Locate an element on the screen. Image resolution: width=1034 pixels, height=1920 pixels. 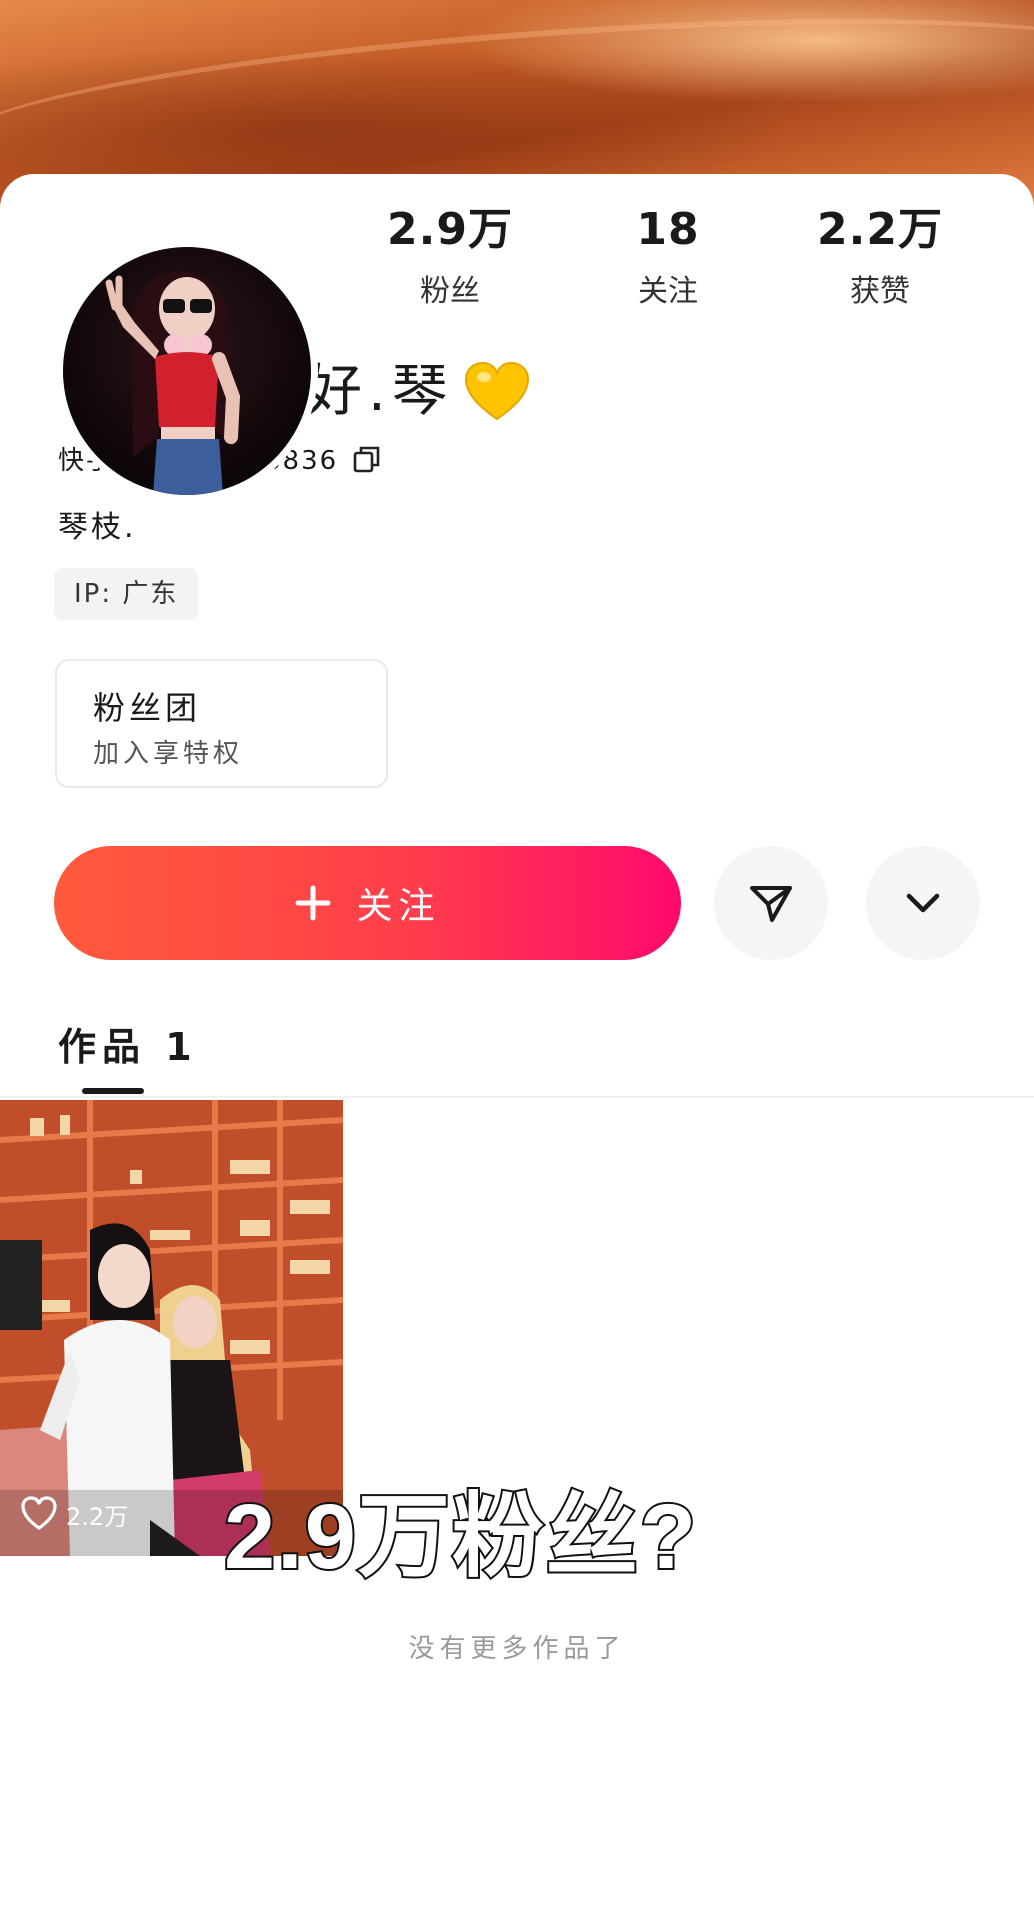
work-likes: 2.2万 is located at coordinates (74, 1514).